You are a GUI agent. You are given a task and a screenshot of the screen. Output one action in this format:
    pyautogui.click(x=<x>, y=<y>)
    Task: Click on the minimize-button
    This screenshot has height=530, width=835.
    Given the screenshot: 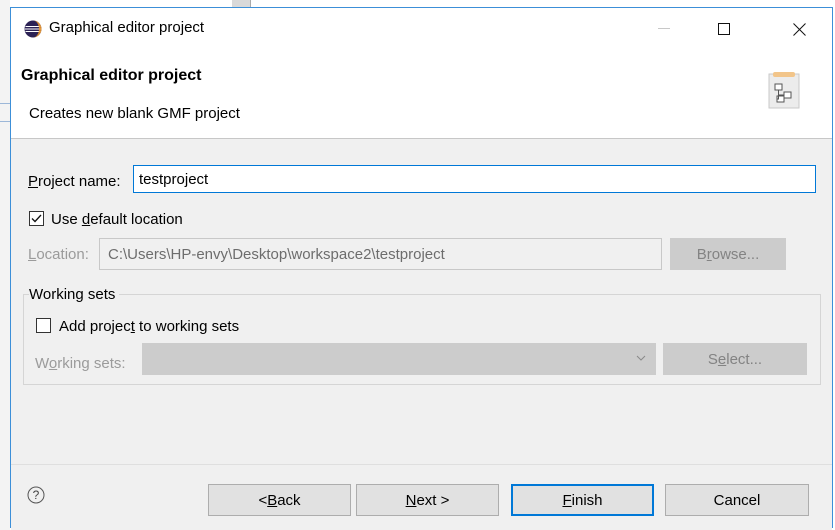 What is the action you would take?
    pyautogui.click(x=664, y=29)
    